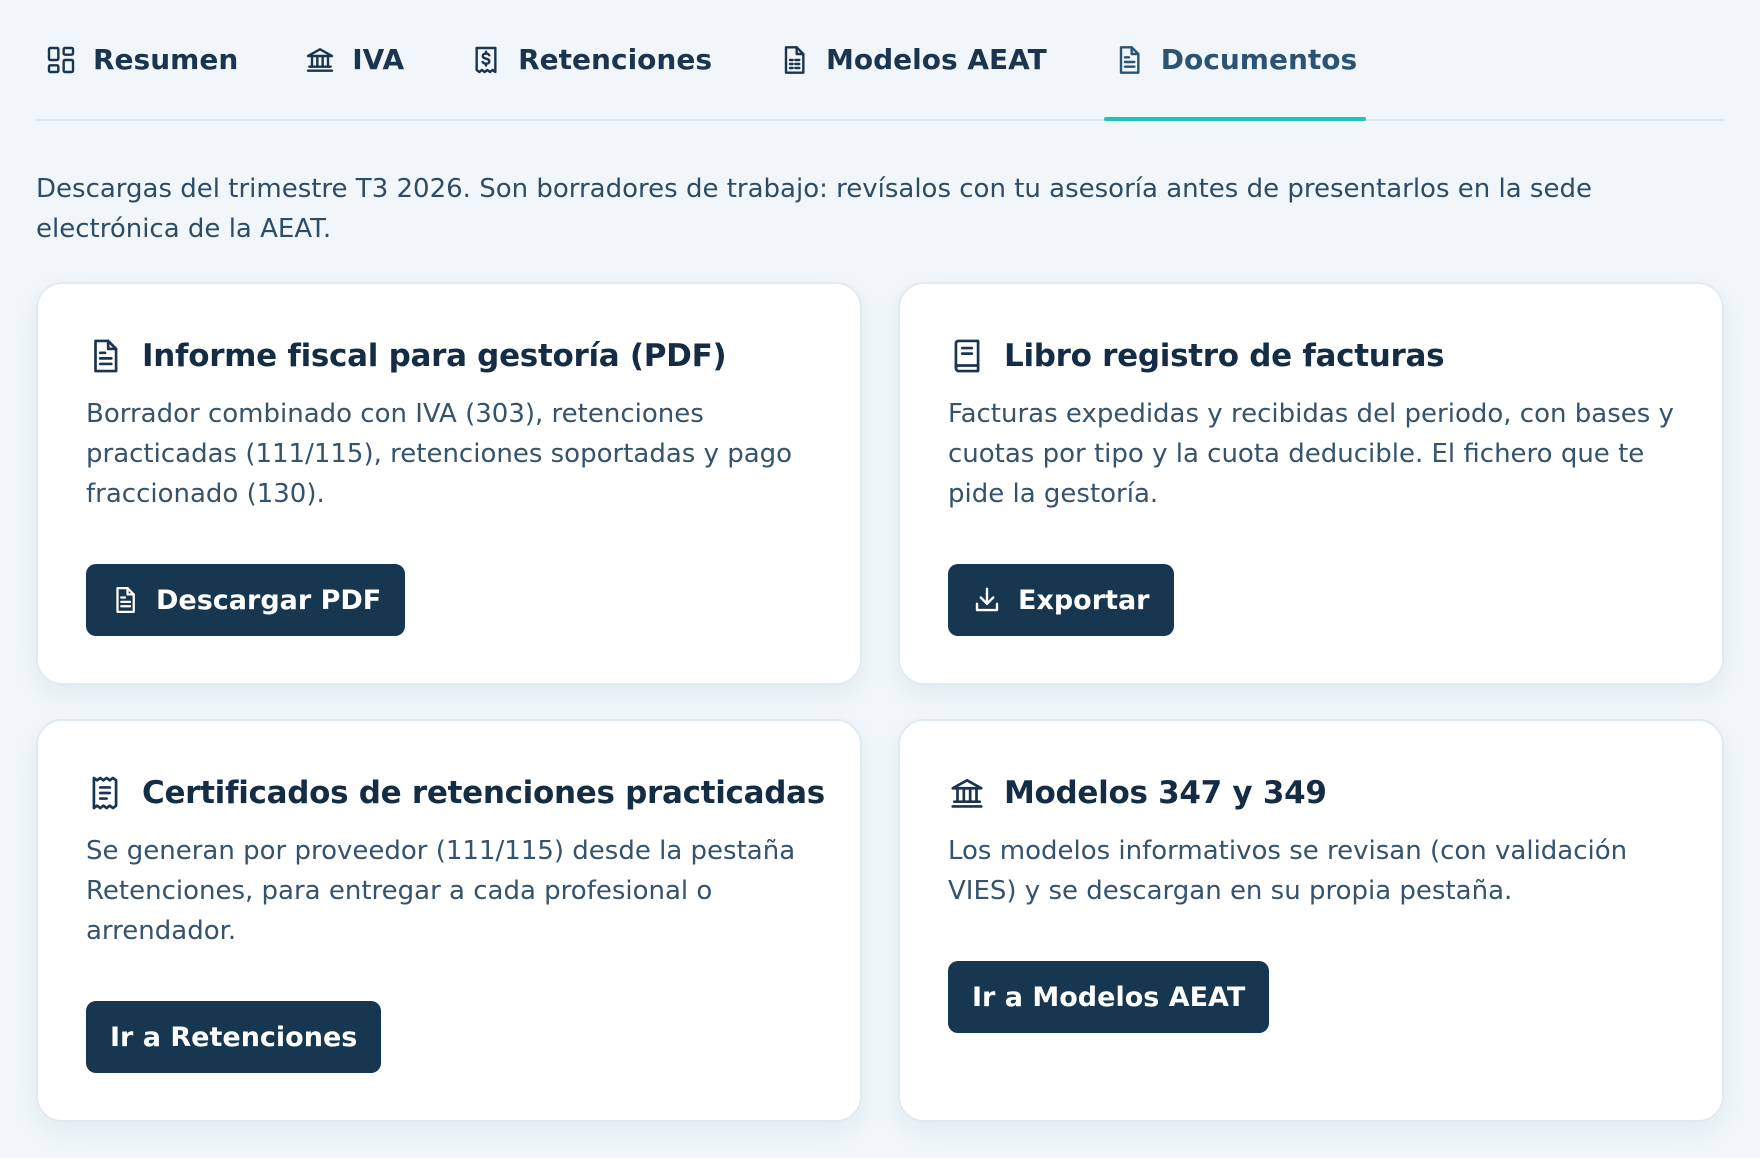 This screenshot has height=1158, width=1760. Describe the element at coordinates (483, 793) in the screenshot. I see `card-title: Certificados de retenciones practicadas` at that location.